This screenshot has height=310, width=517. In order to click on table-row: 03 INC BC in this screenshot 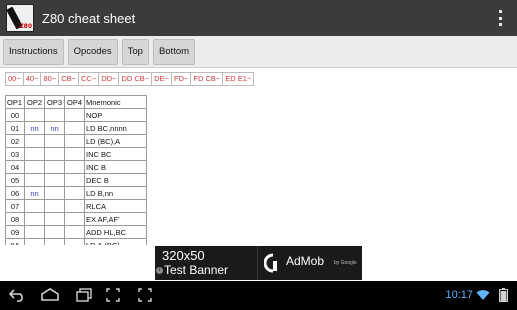, I will do `click(76, 154)`.